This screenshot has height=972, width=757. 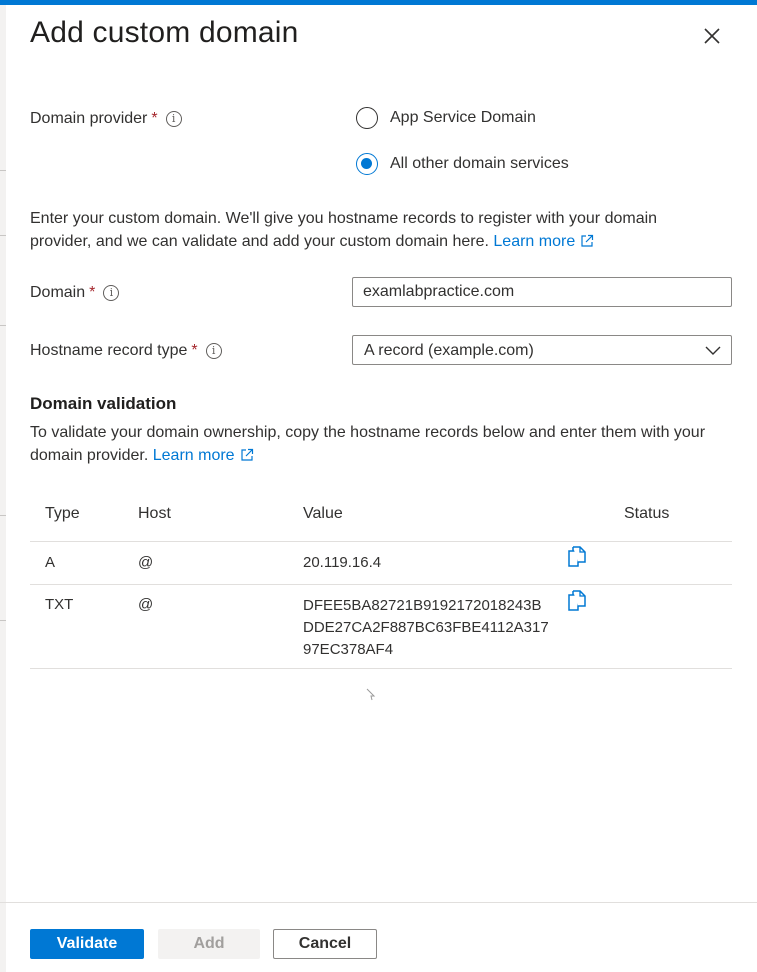 What do you see at coordinates (75, 293) in the screenshot?
I see `domain-label: Domain * i` at bounding box center [75, 293].